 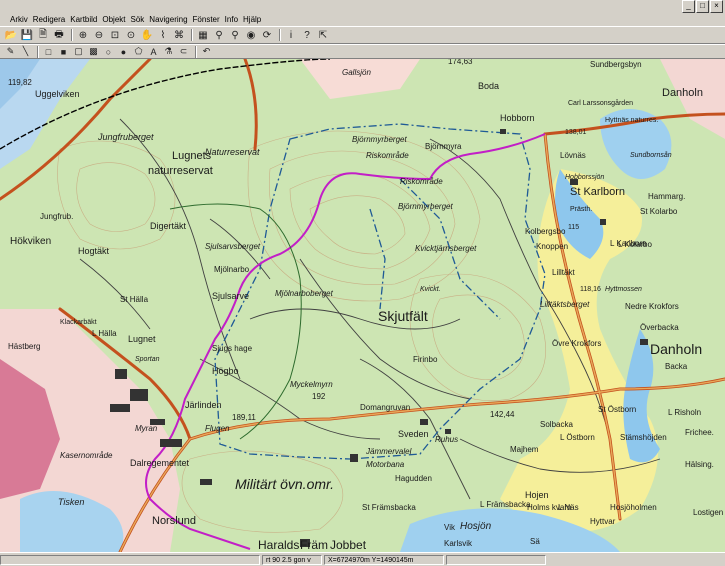 I want to click on layer-button: ▦, so click(x=203, y=35).